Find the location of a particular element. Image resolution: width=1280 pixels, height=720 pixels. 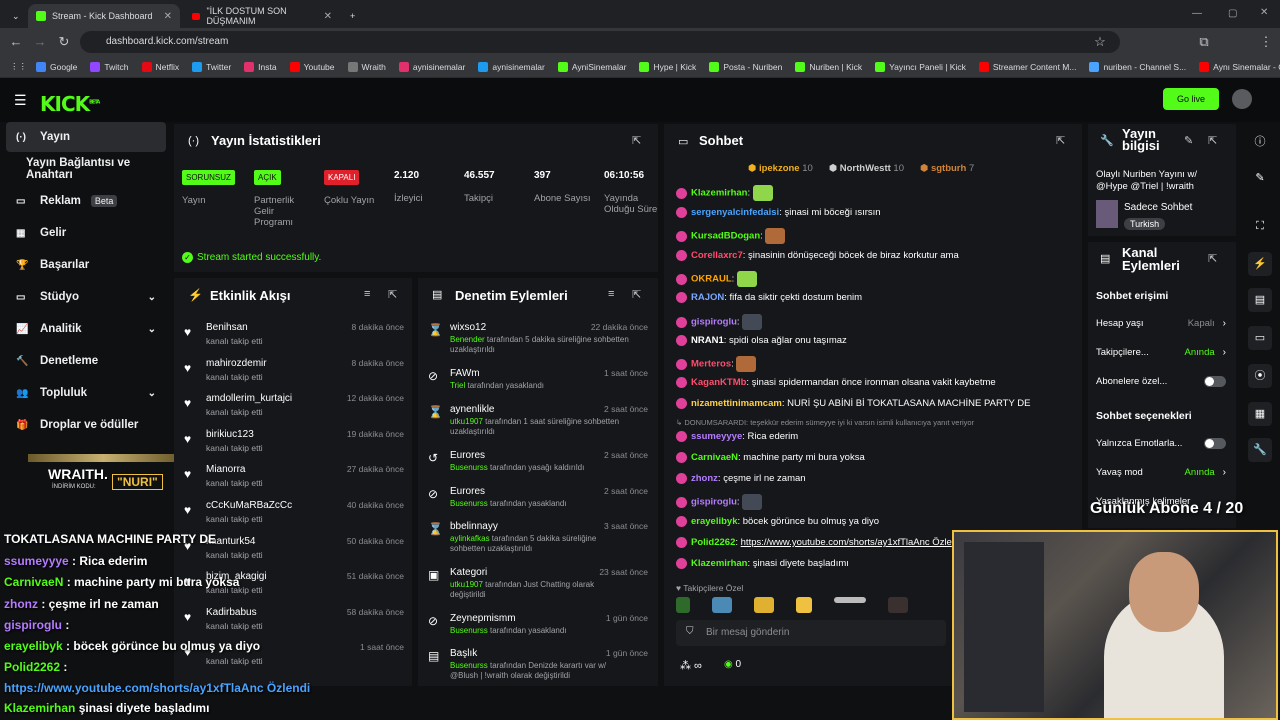

apps-icon: ⋮⋮ is located at coordinates (18, 66).